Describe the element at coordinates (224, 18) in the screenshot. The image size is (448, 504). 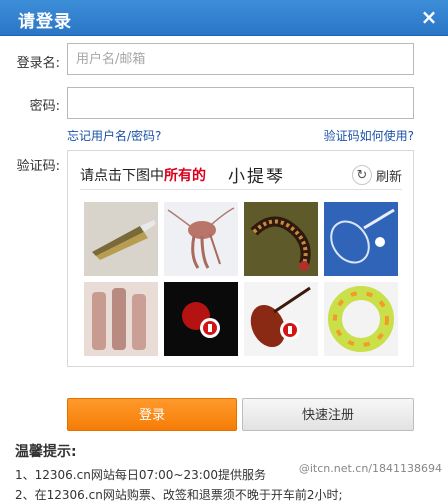
I see `dialog-titlebar: 请登录 ×` at that location.